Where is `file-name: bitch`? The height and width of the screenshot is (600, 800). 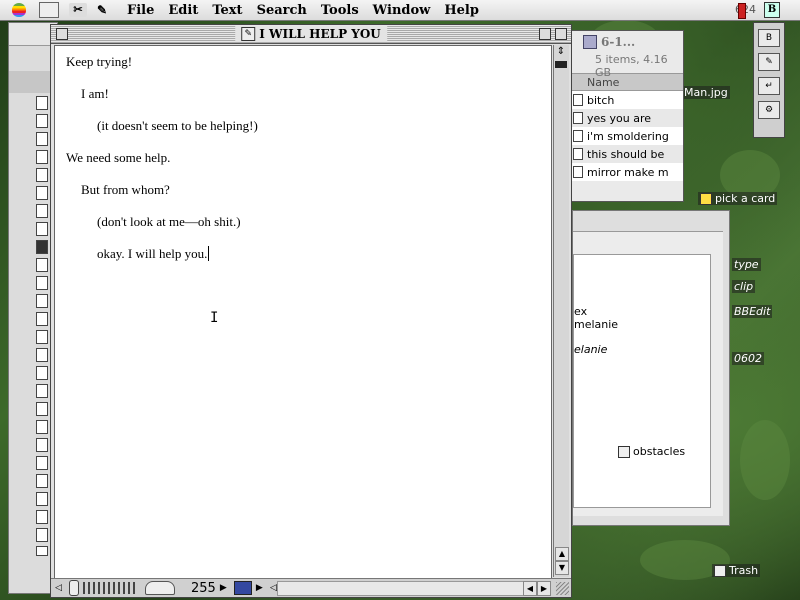
file-name: bitch is located at coordinates (601, 100).